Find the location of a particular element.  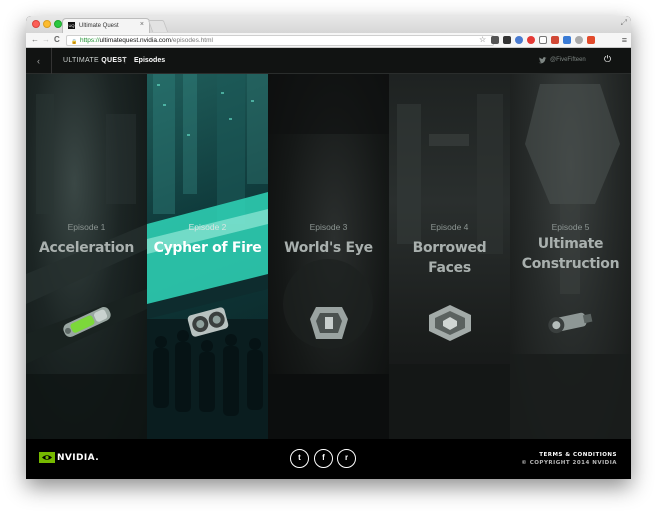

episode-3-number: Episode 3 is located at coordinates (328, 227).